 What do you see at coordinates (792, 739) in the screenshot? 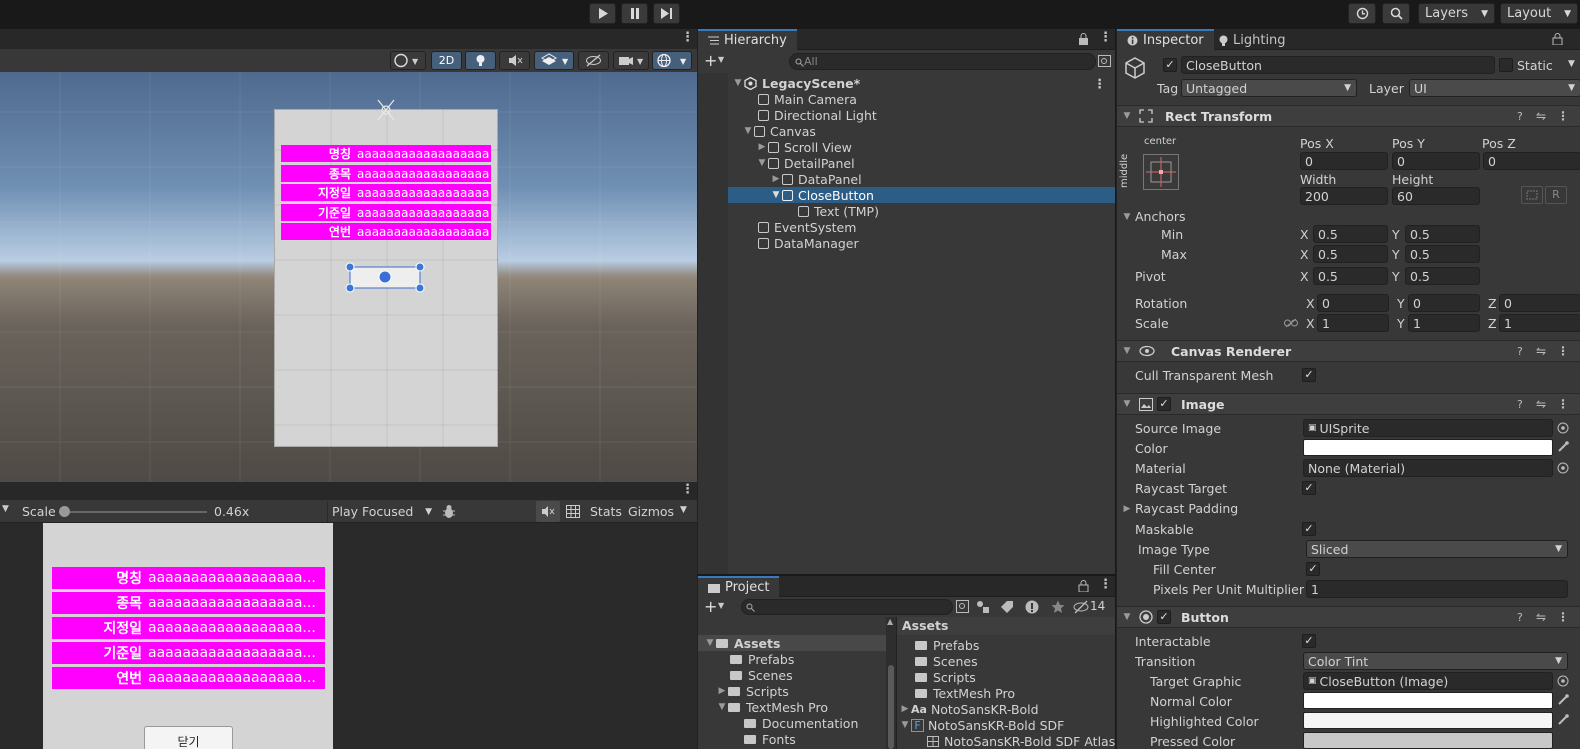
I see `tree-item: Fonts` at bounding box center [792, 739].